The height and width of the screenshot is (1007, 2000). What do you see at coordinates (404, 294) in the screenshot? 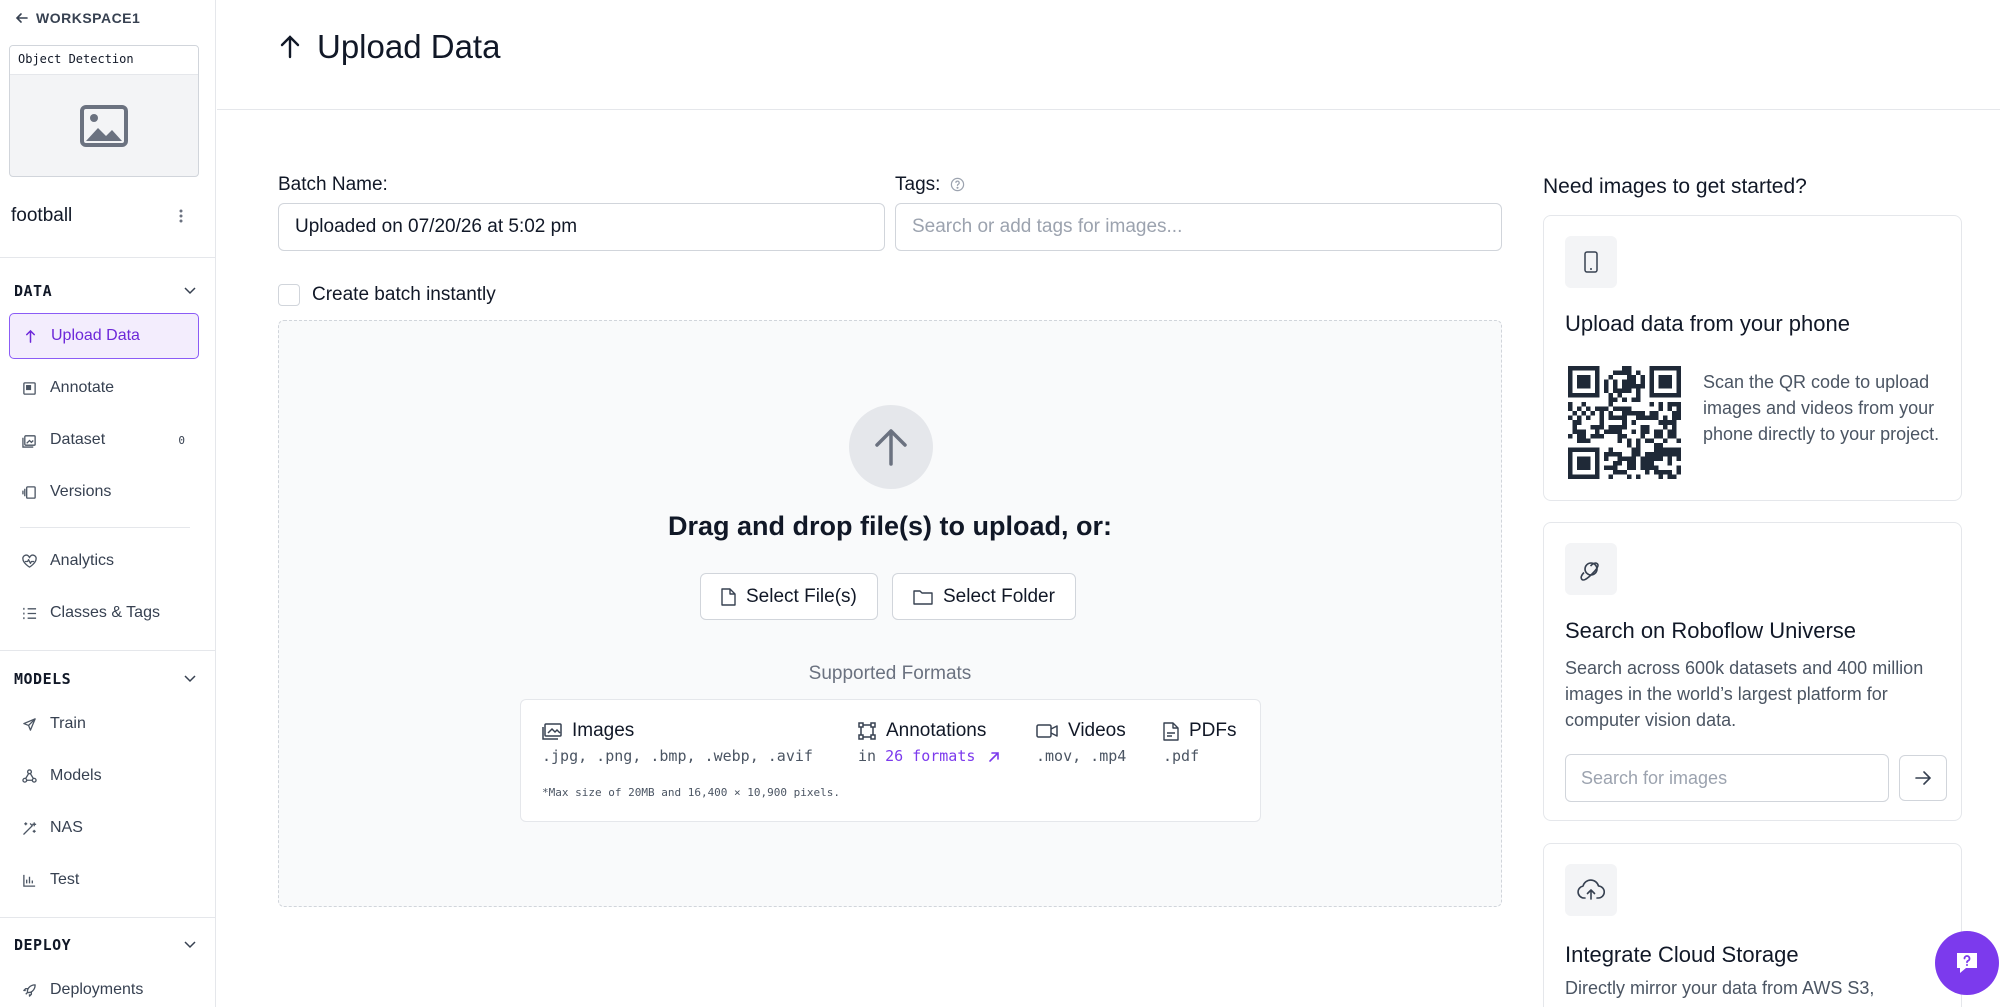
I see `create-batch-label: Create batch instantly` at bounding box center [404, 294].